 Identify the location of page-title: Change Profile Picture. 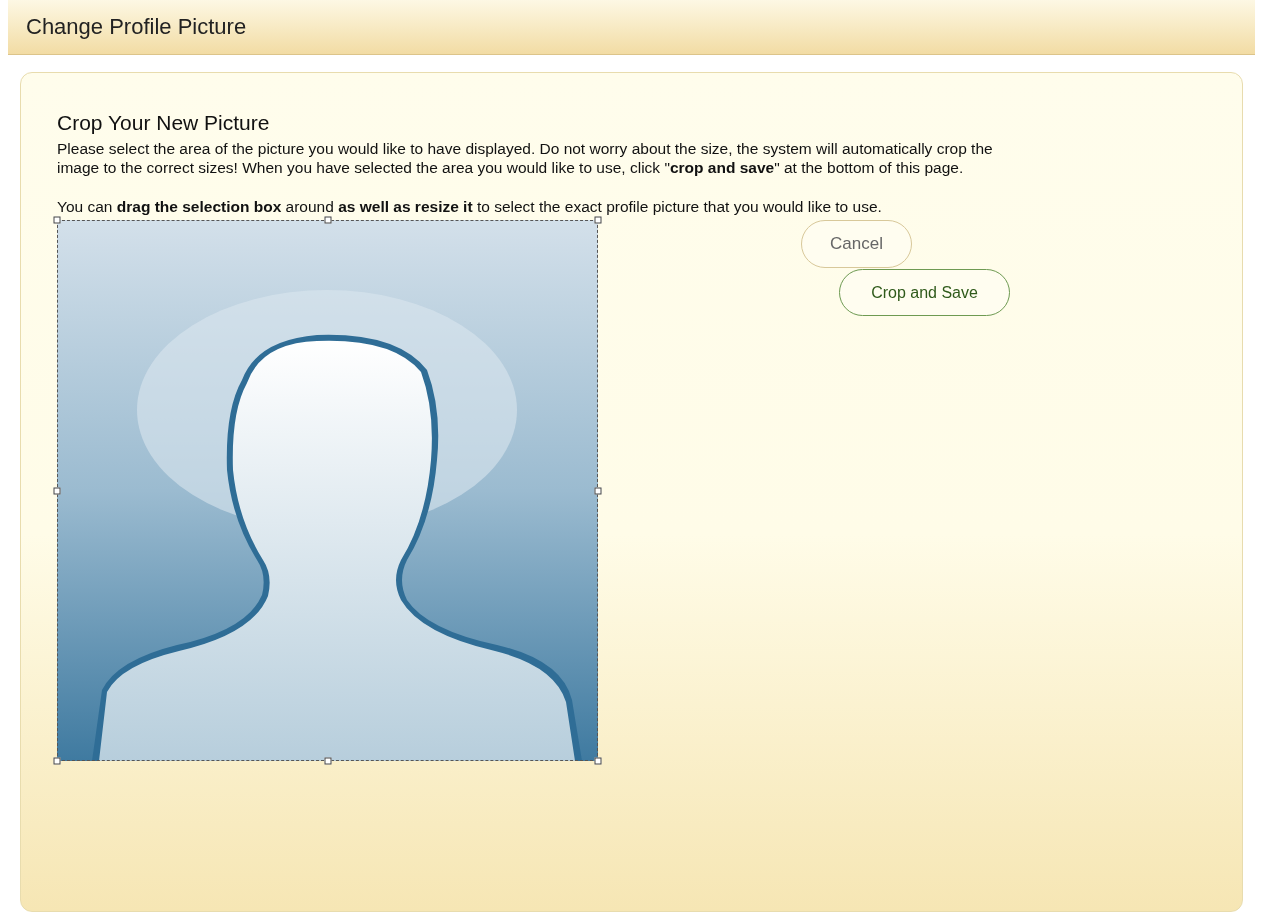
(136, 27).